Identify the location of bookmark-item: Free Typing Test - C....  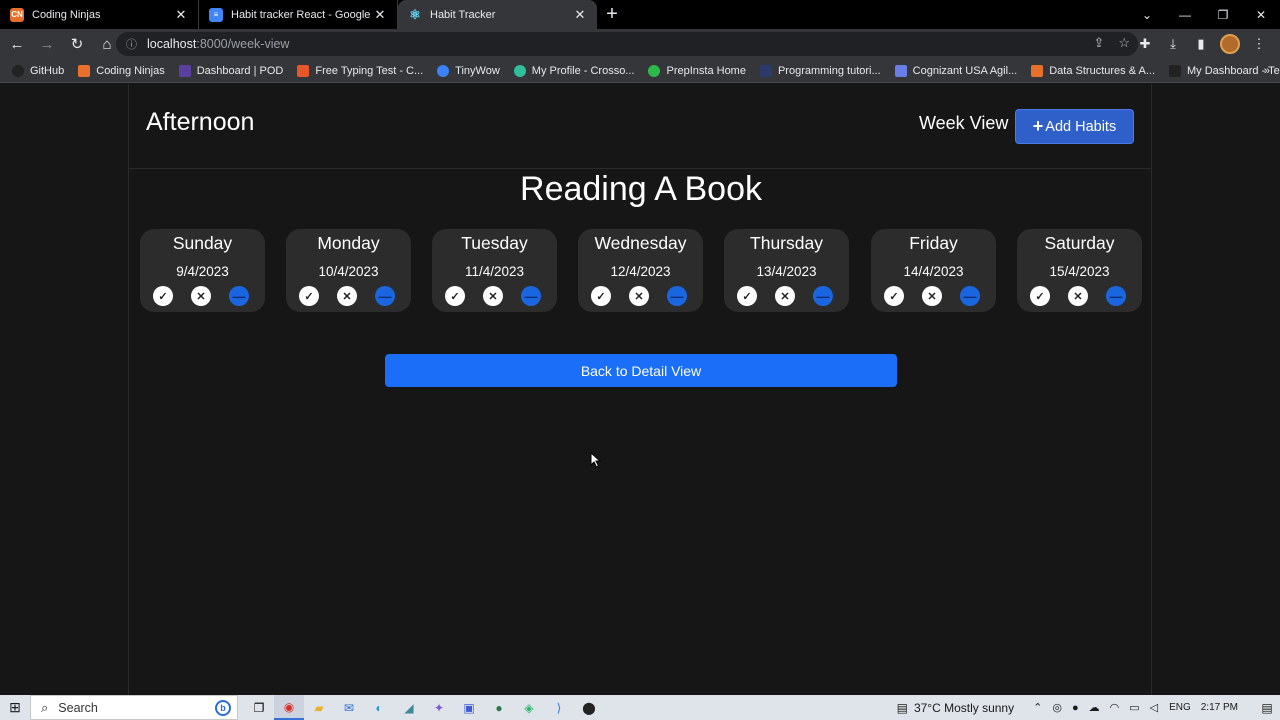
(360, 70).